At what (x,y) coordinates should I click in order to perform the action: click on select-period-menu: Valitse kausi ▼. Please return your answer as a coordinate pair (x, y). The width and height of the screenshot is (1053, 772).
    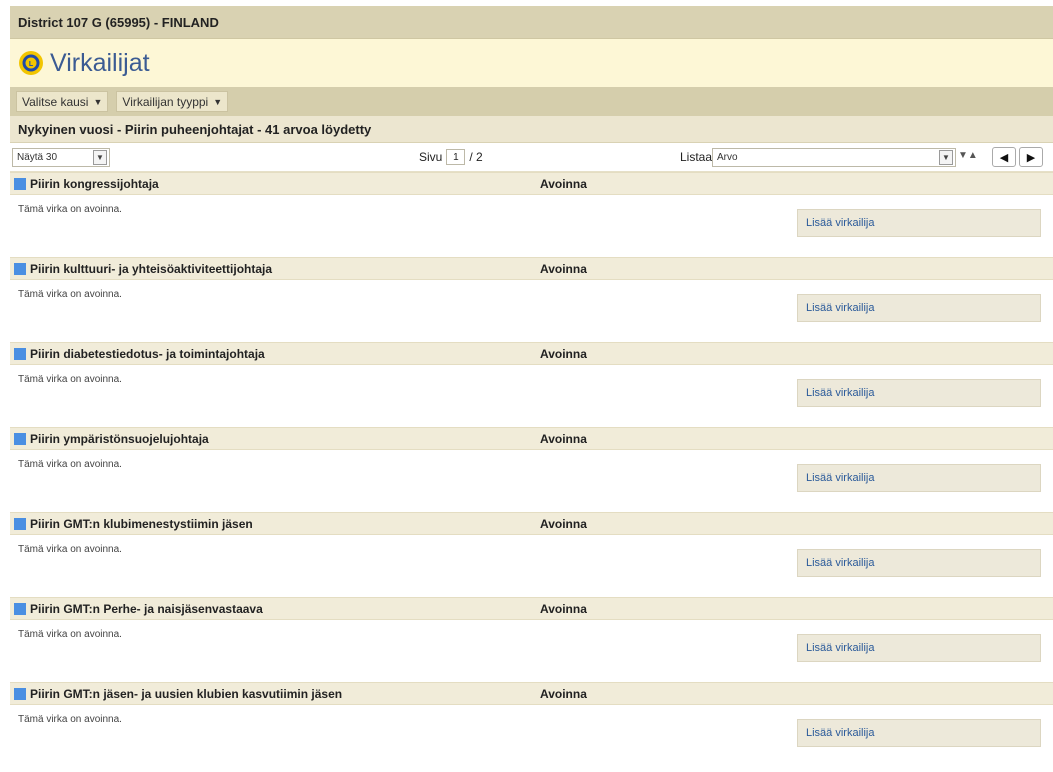
    Looking at the image, I should click on (62, 101).